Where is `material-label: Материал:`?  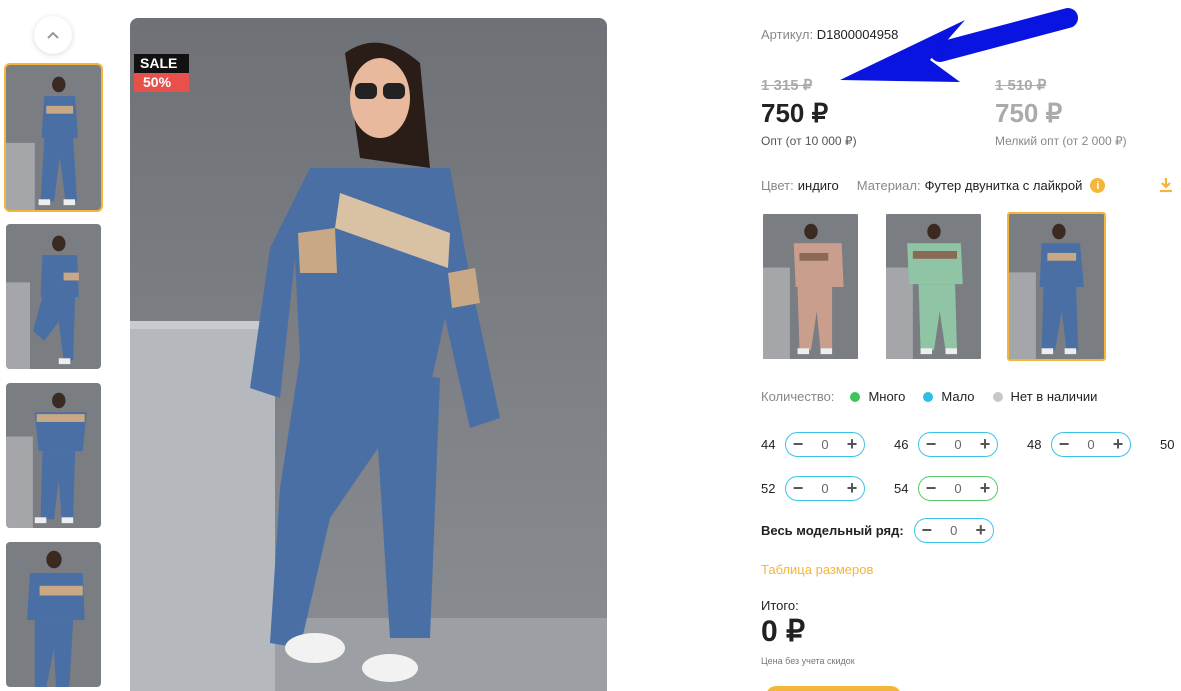
material-label: Материал: is located at coordinates (888, 185).